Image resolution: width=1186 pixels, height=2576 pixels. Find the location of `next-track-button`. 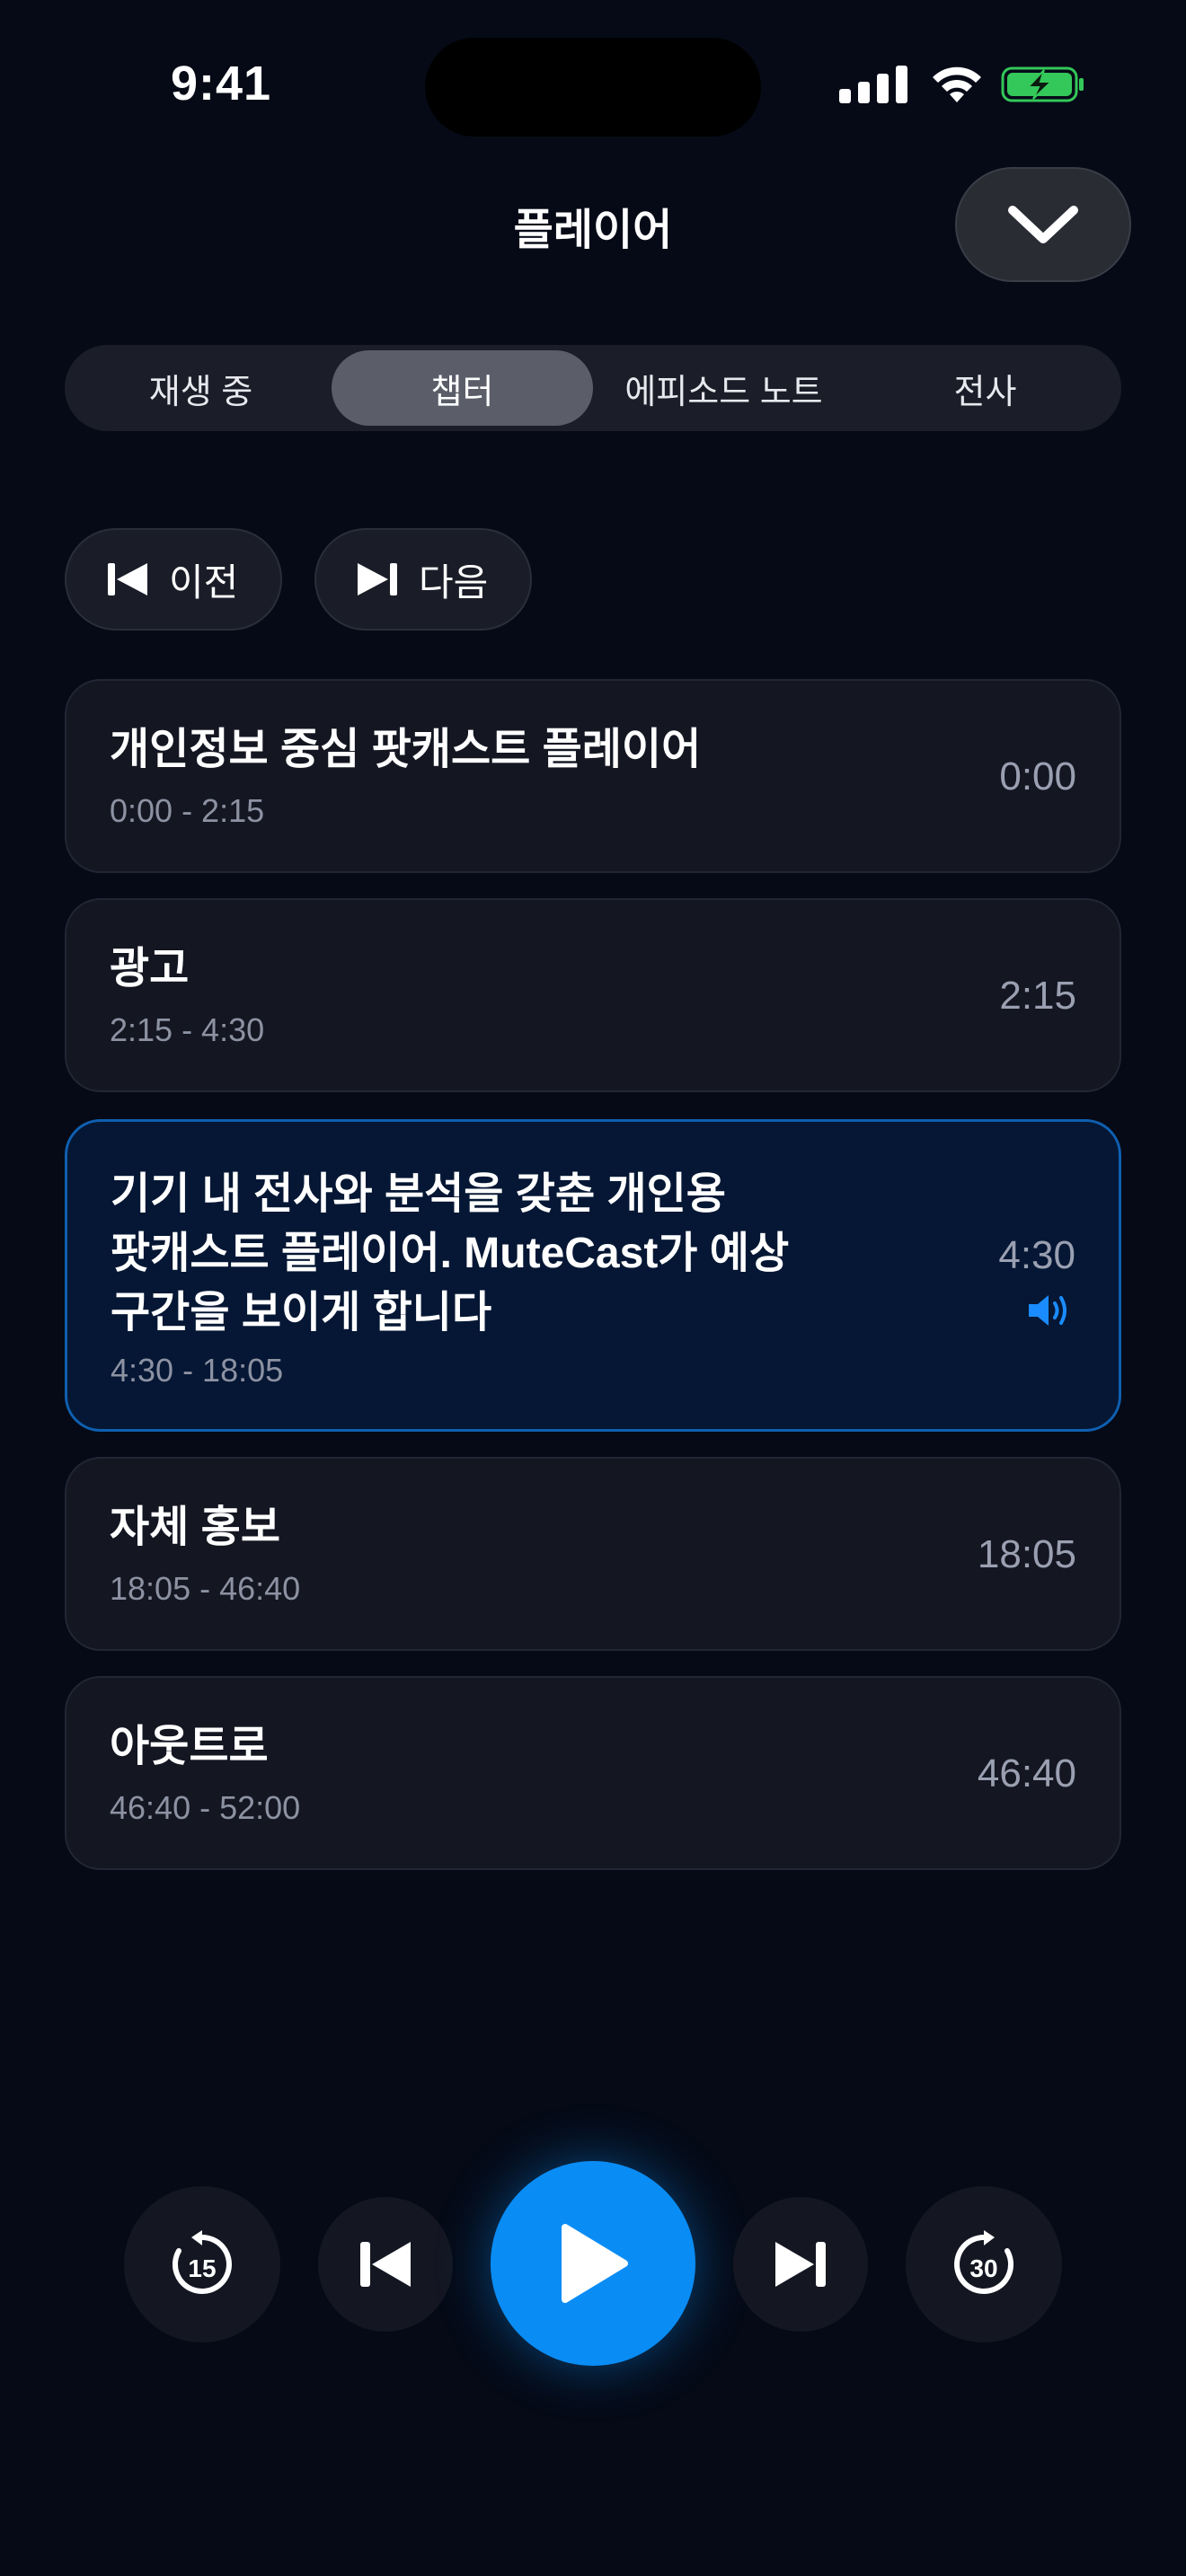

next-track-button is located at coordinates (800, 2264).